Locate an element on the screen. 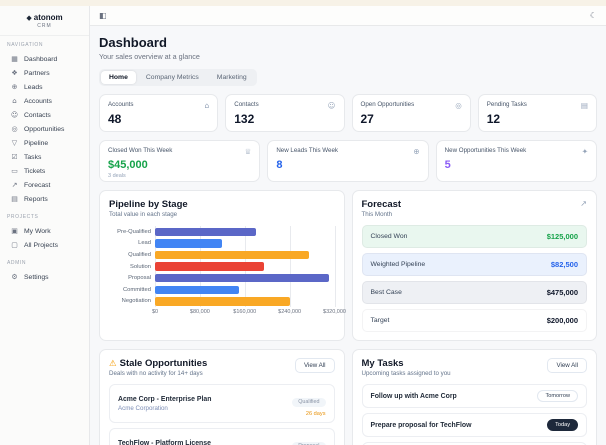 This screenshot has height=445, width=606. stat-card: New Leads This Week ⊕ 8 is located at coordinates (348, 161).